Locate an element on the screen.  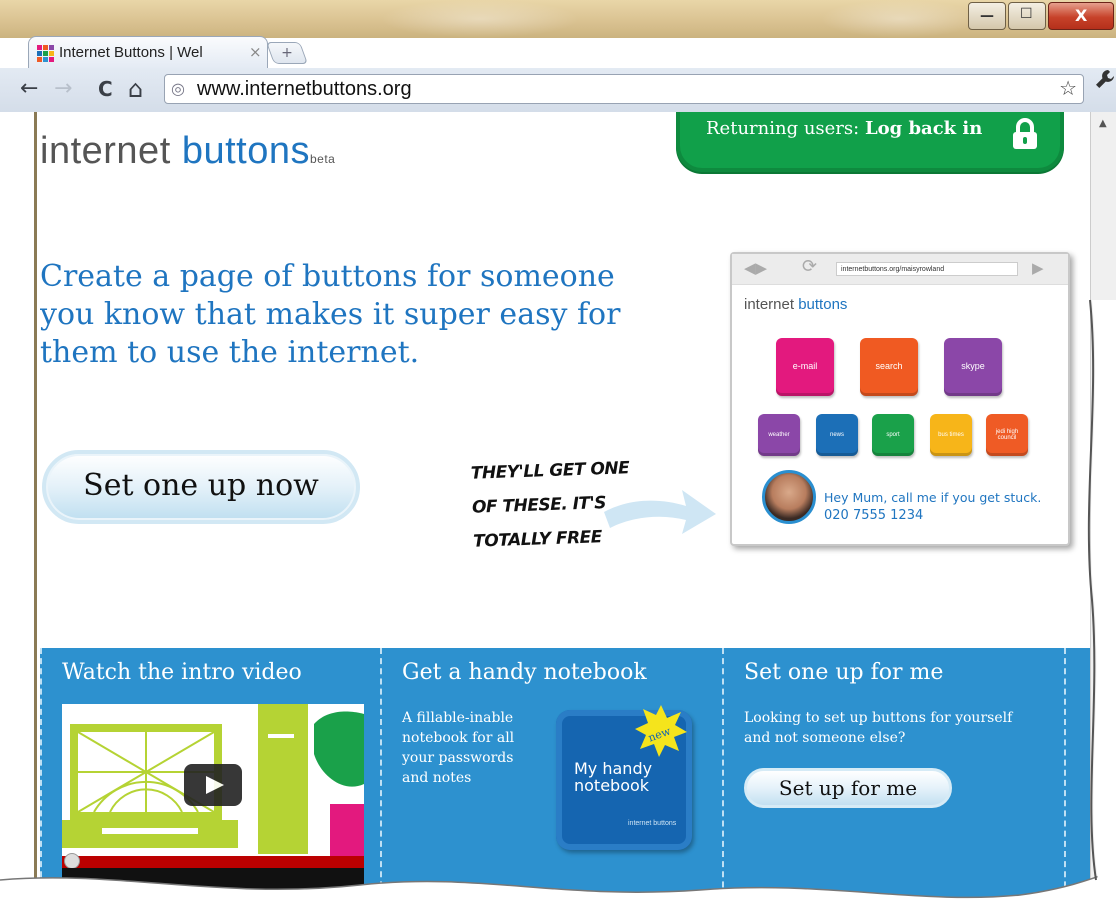
browser-tab: Internet Buttons | Wel × is located at coordinates (148, 52).